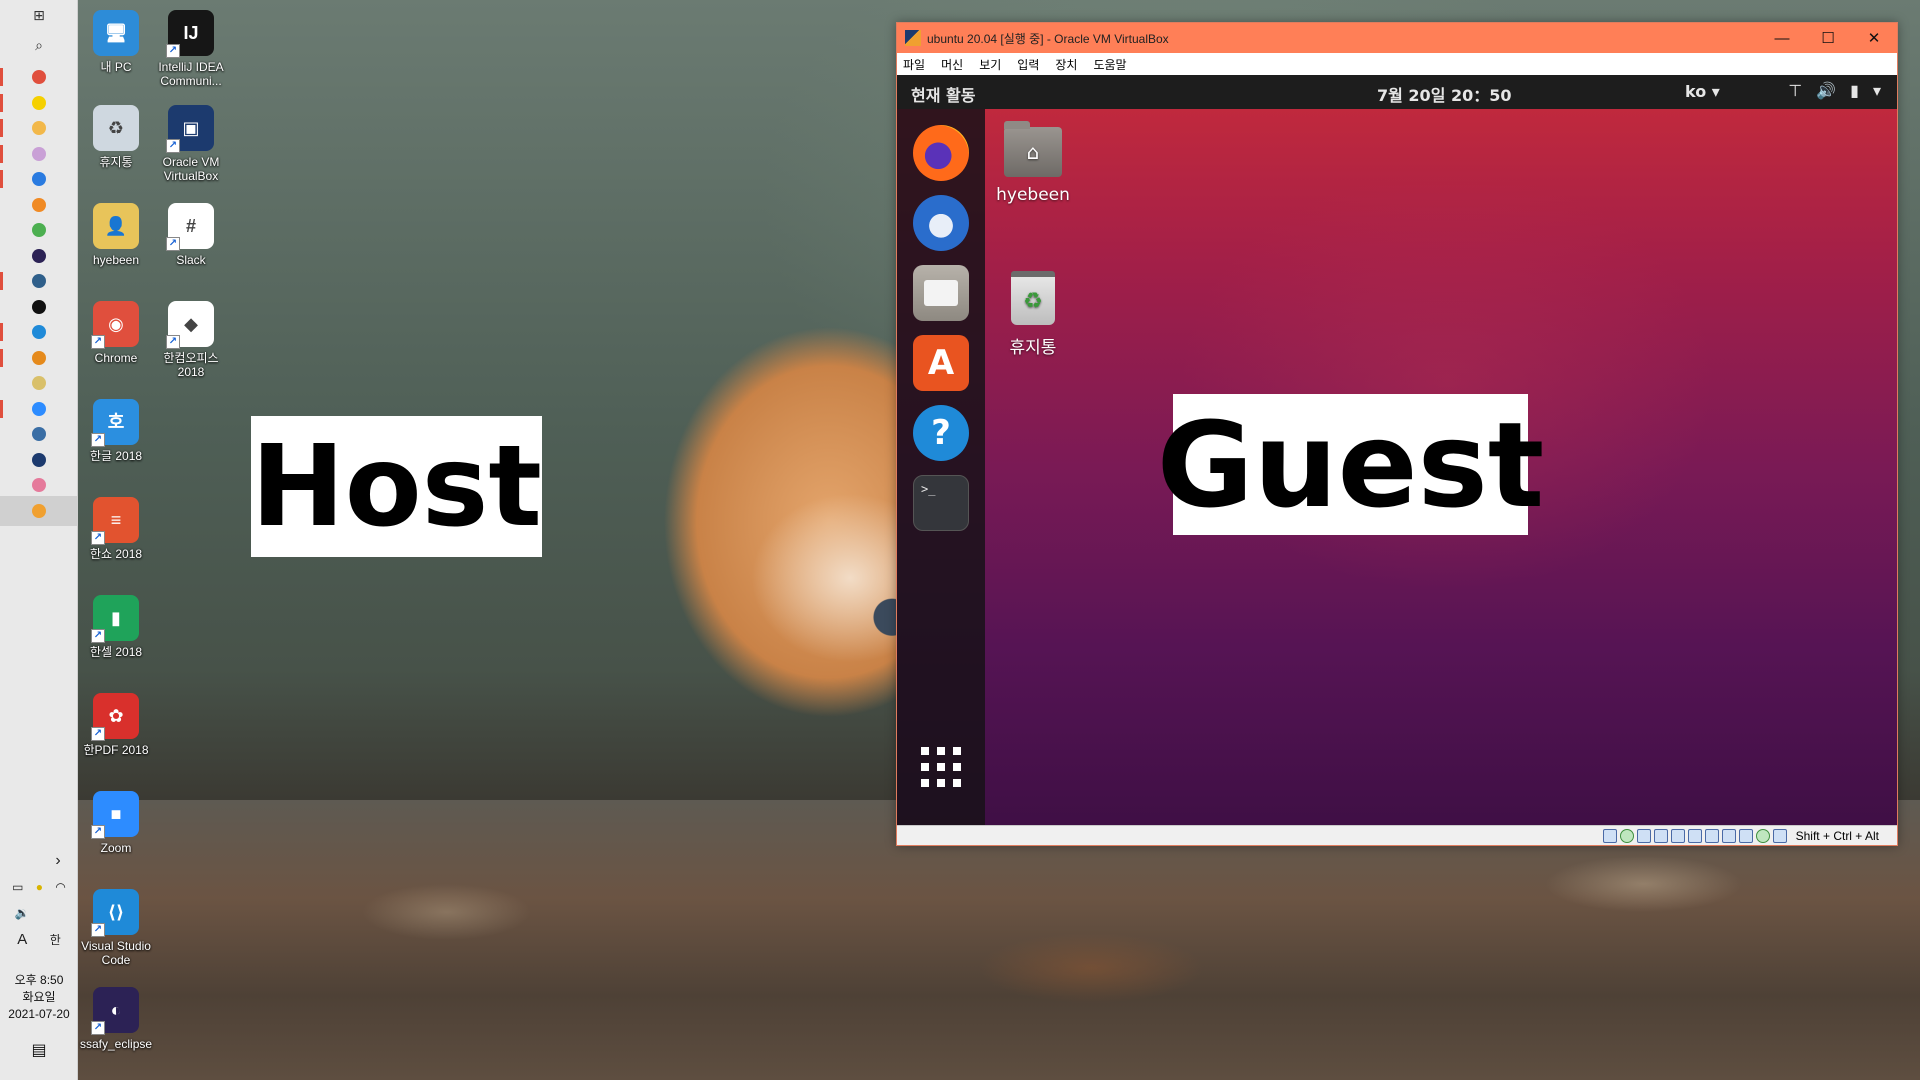  Describe the element at coordinates (941, 767) in the screenshot. I see `show-applications-icon` at that location.